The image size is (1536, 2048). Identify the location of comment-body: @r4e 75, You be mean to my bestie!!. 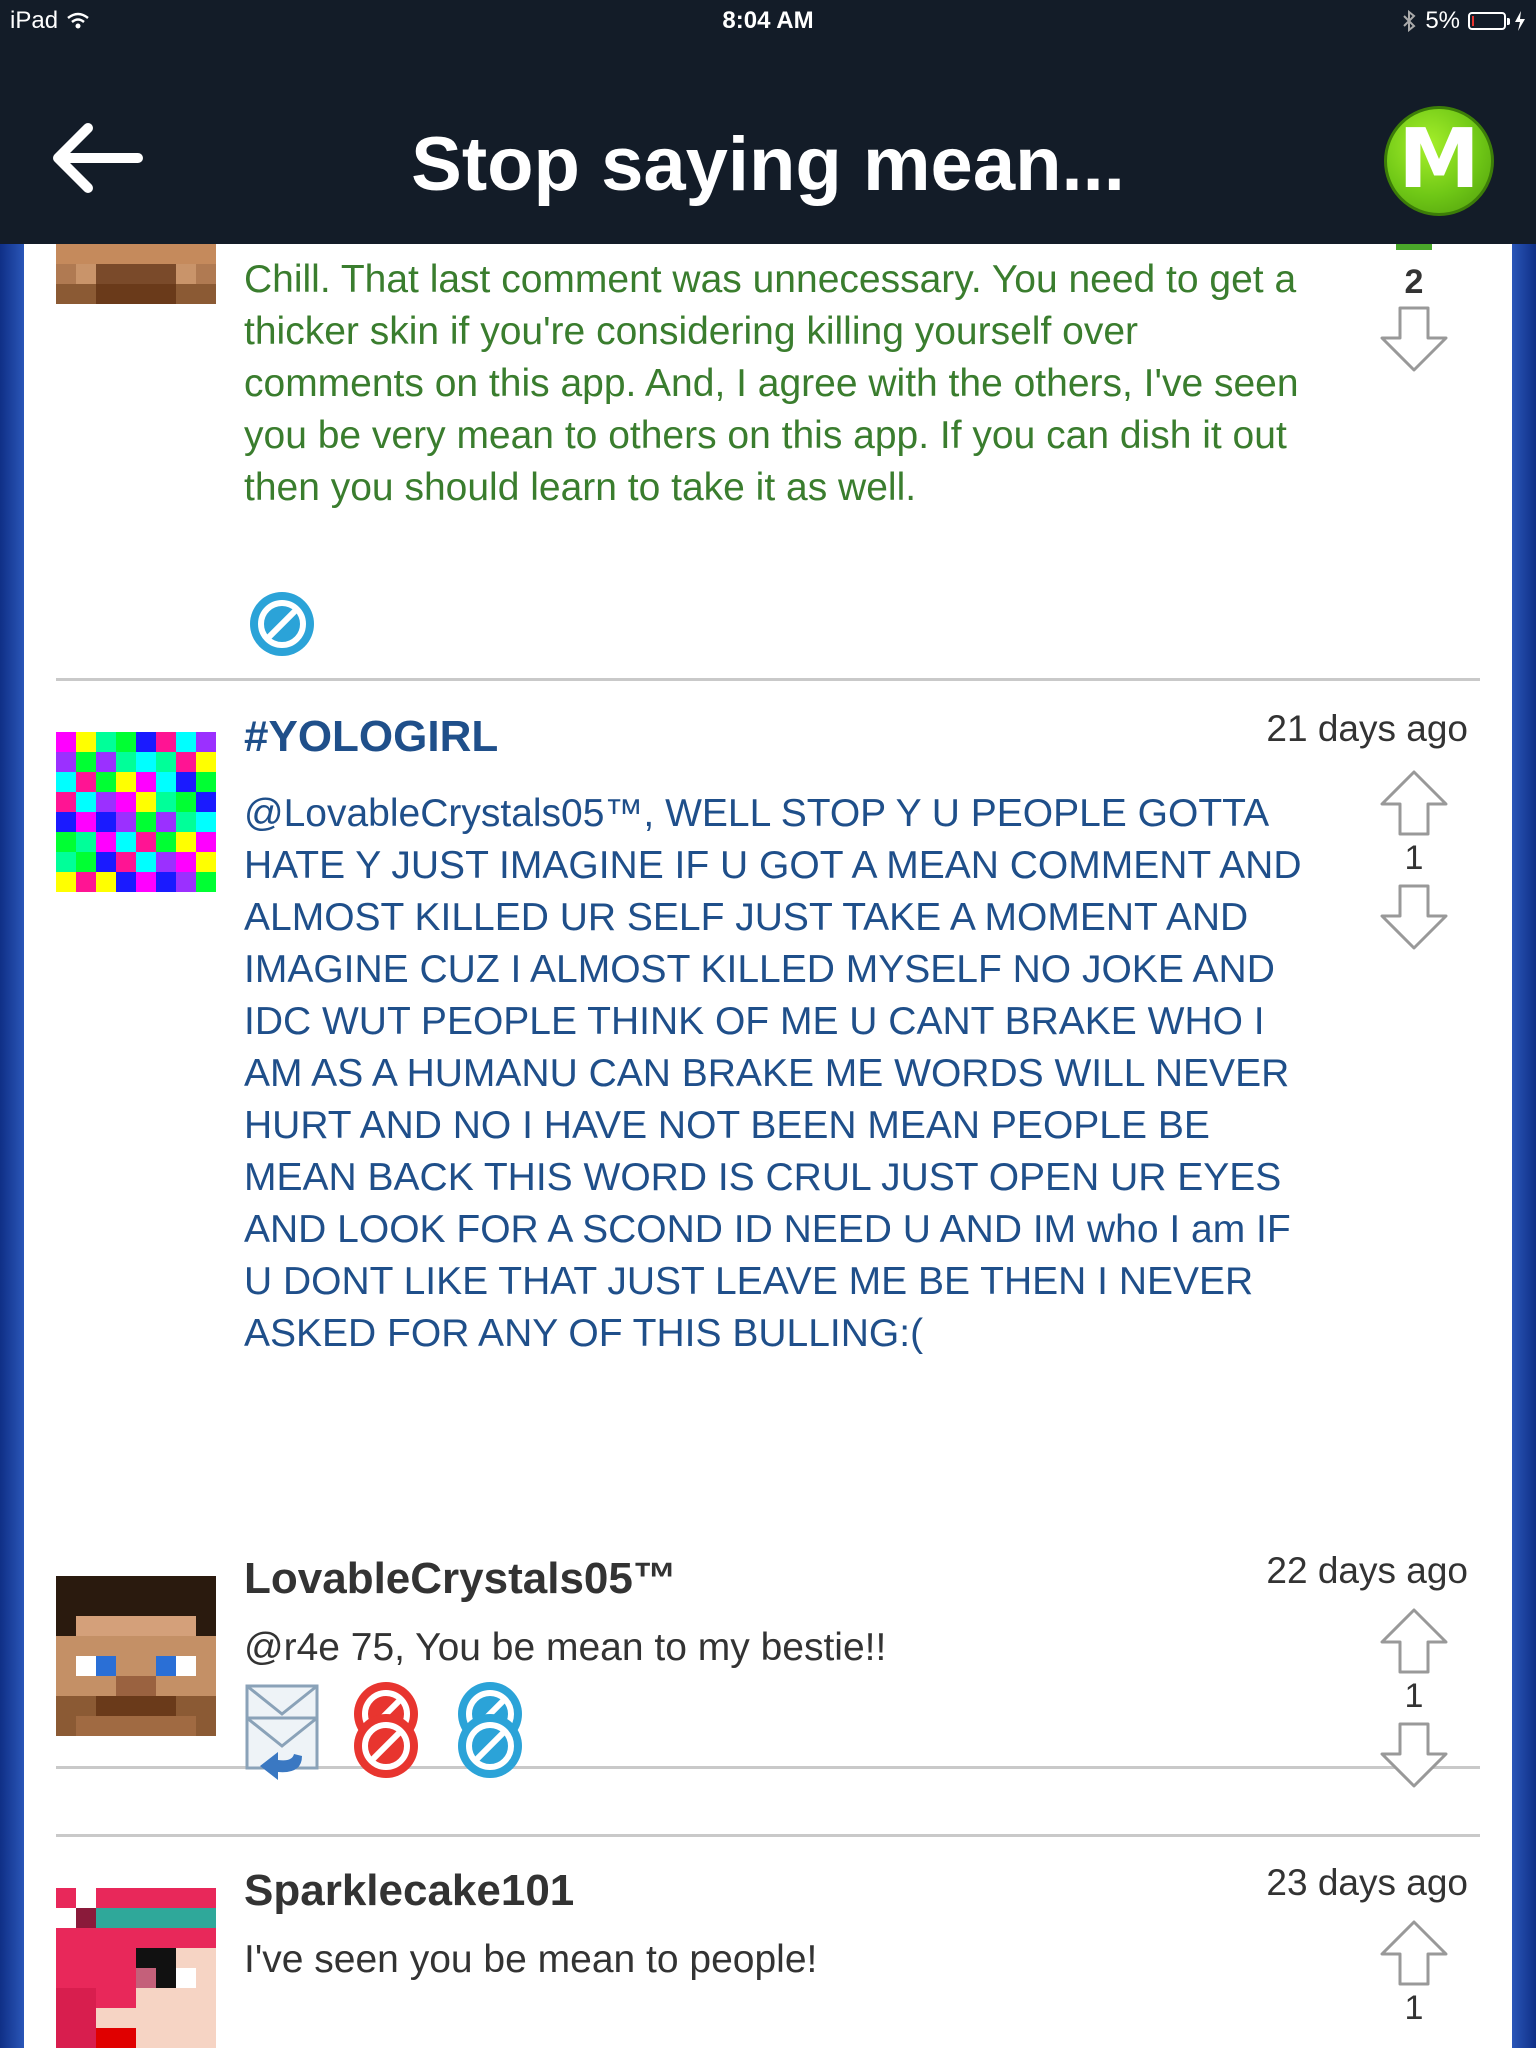
(565, 1647).